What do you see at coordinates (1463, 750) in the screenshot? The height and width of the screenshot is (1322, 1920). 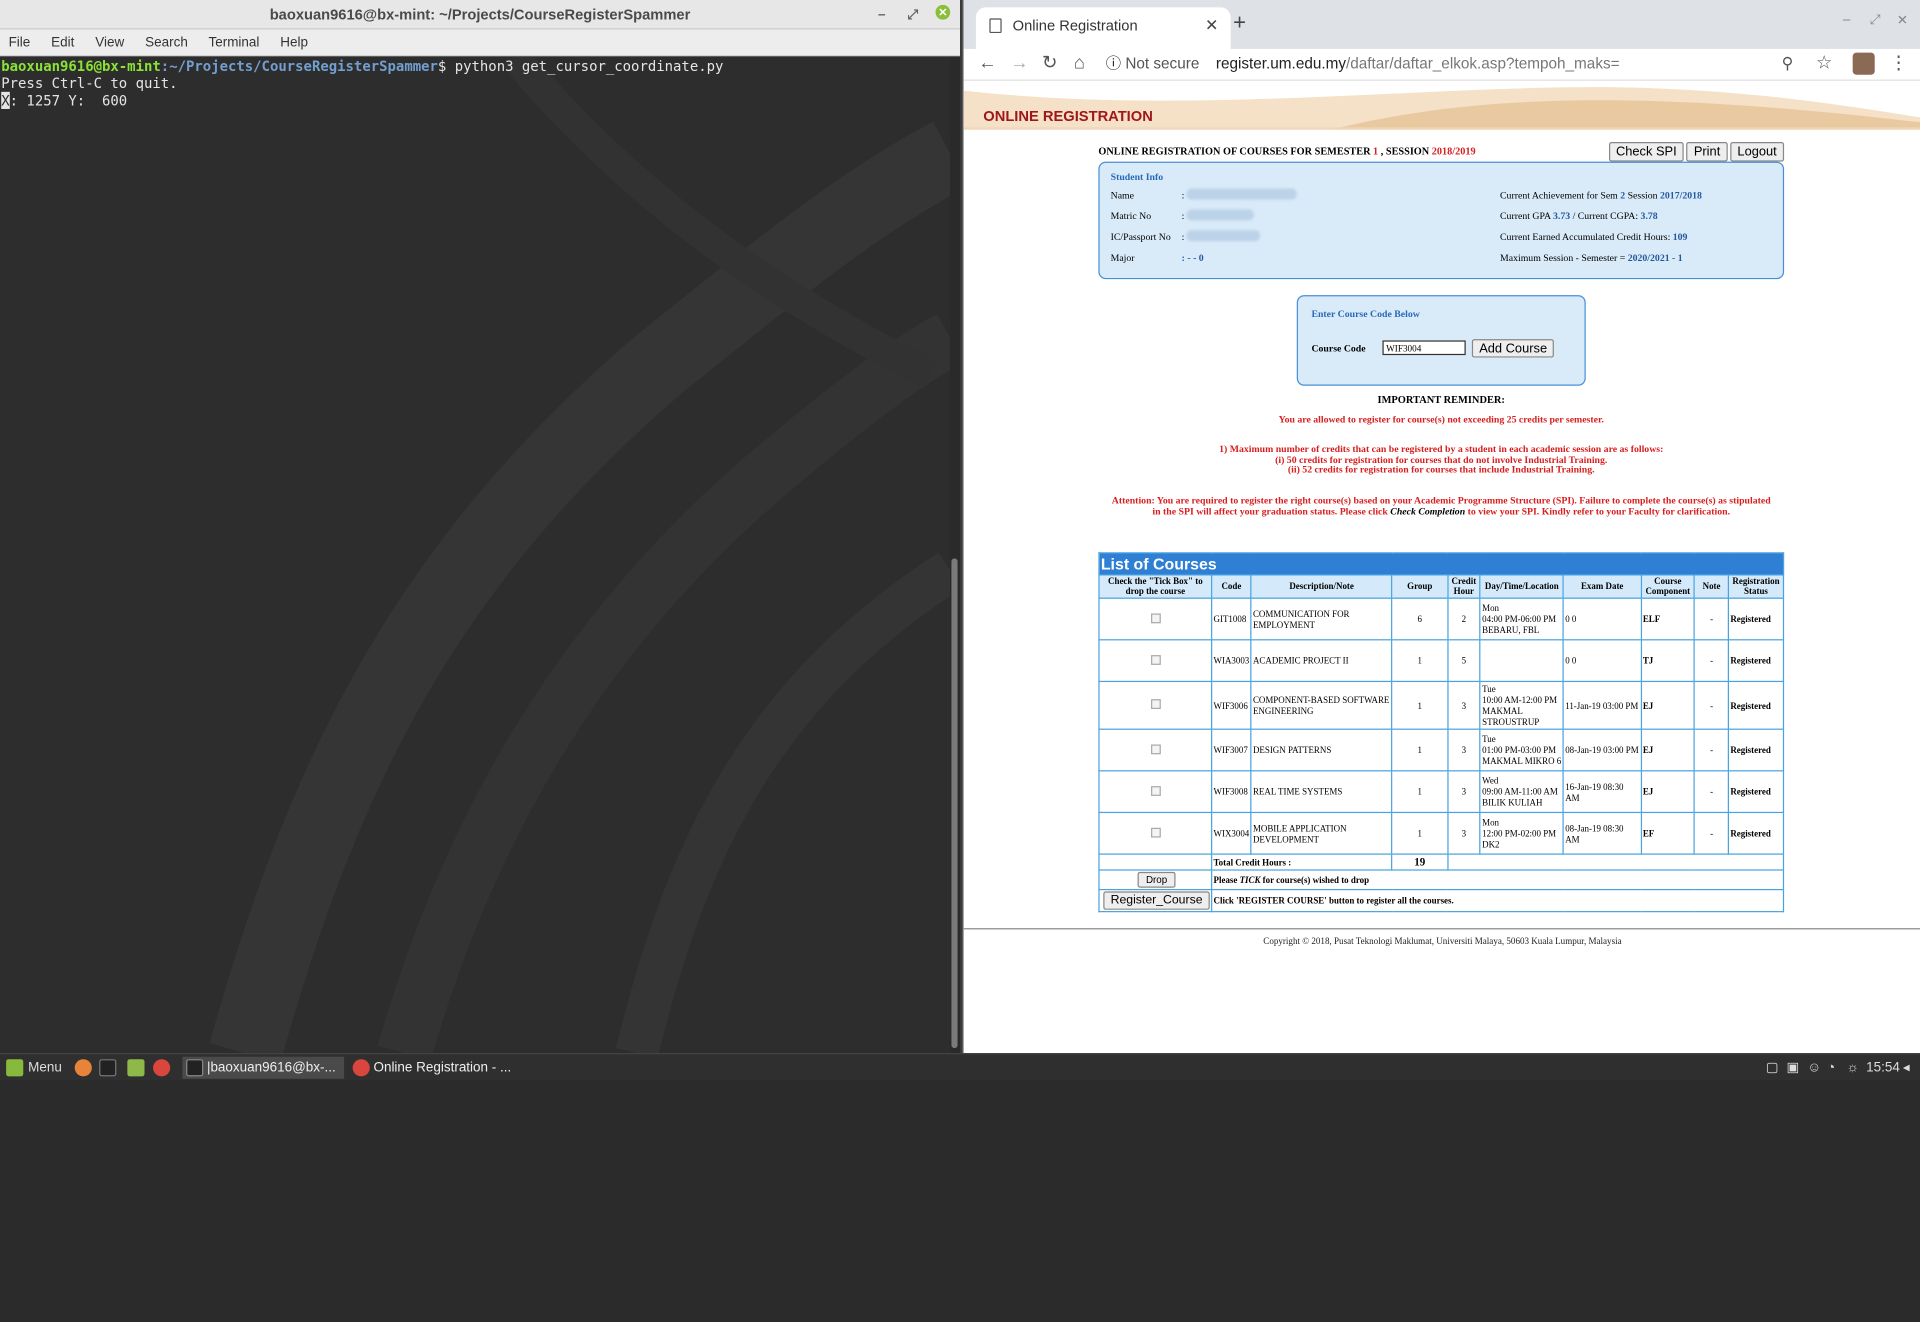 I see `course-credit: 3` at bounding box center [1463, 750].